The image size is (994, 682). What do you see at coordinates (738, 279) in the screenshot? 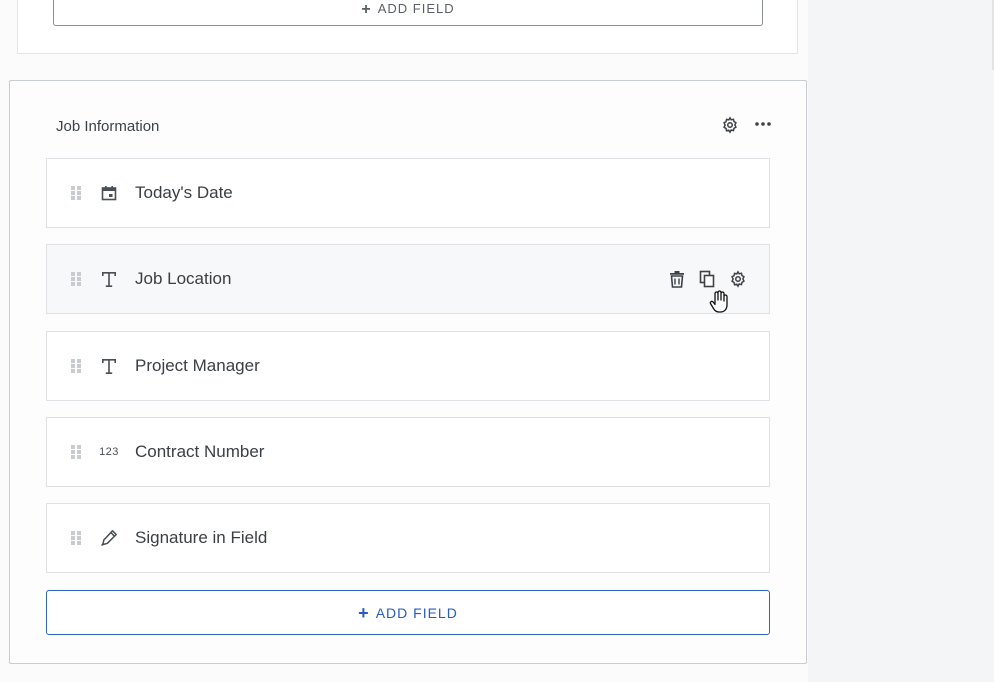
I see `field-settings-gear-icon` at bounding box center [738, 279].